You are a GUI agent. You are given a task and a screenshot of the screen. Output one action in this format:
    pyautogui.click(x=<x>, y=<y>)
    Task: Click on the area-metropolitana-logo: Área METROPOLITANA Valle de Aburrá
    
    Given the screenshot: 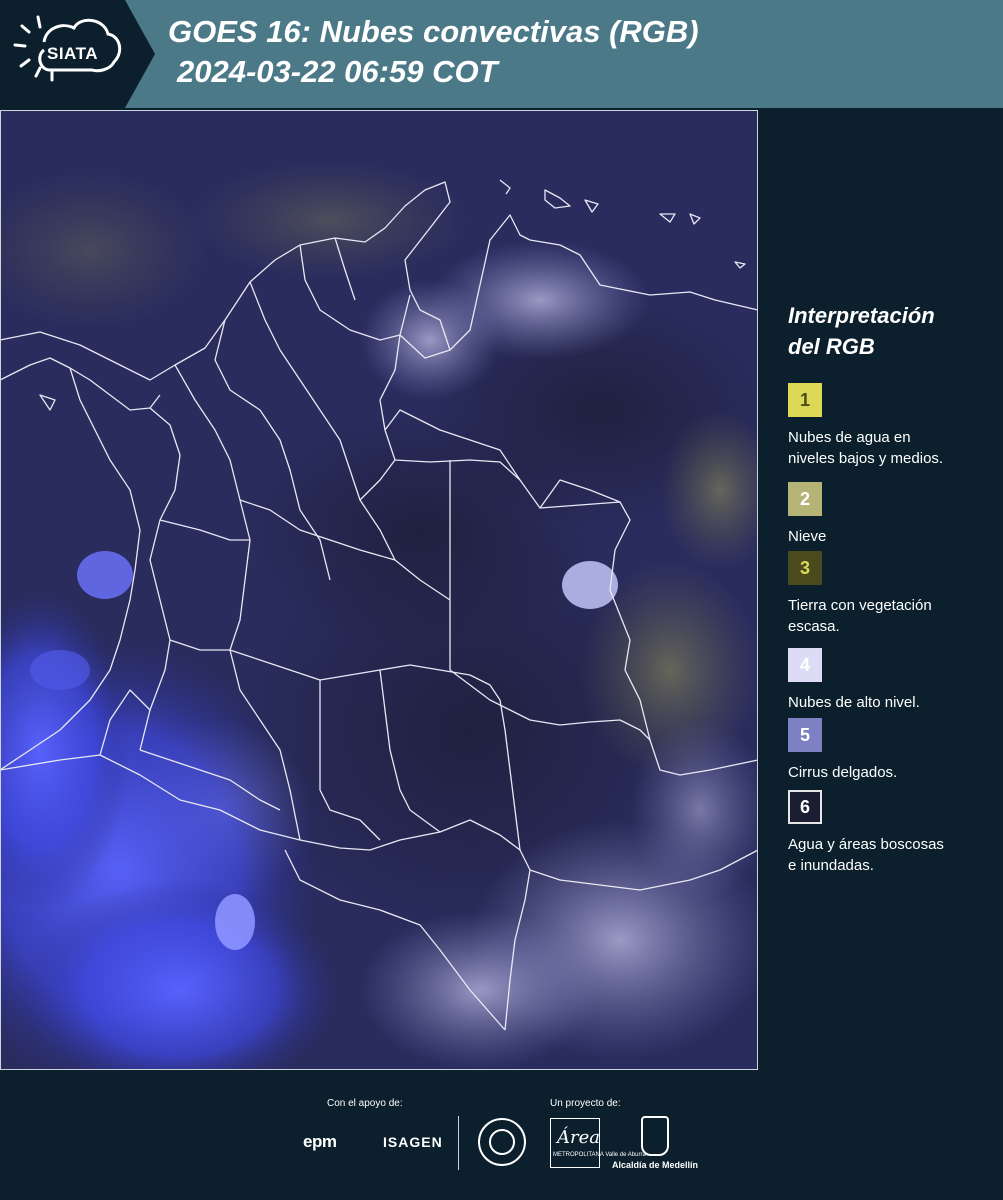 What is the action you would take?
    pyautogui.click(x=598, y=1143)
    